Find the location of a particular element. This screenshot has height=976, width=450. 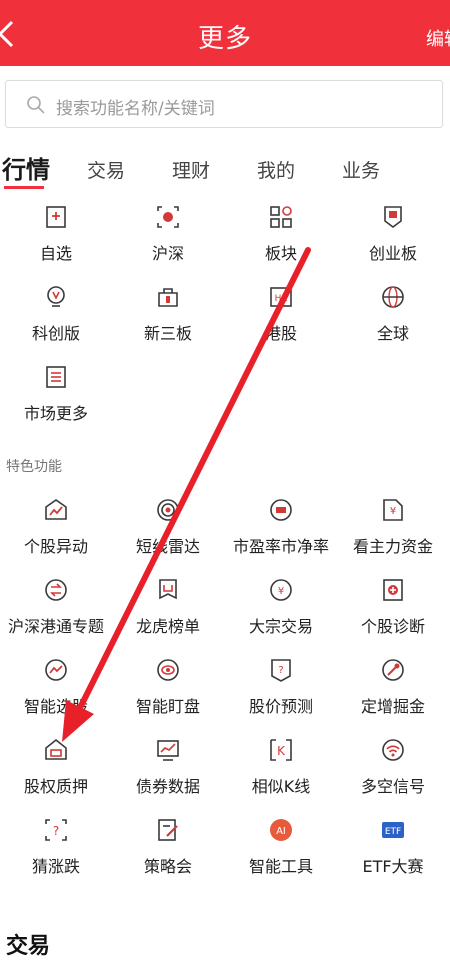

feature-item-pe-pb: 市盈率市净率 is located at coordinates (281, 532).